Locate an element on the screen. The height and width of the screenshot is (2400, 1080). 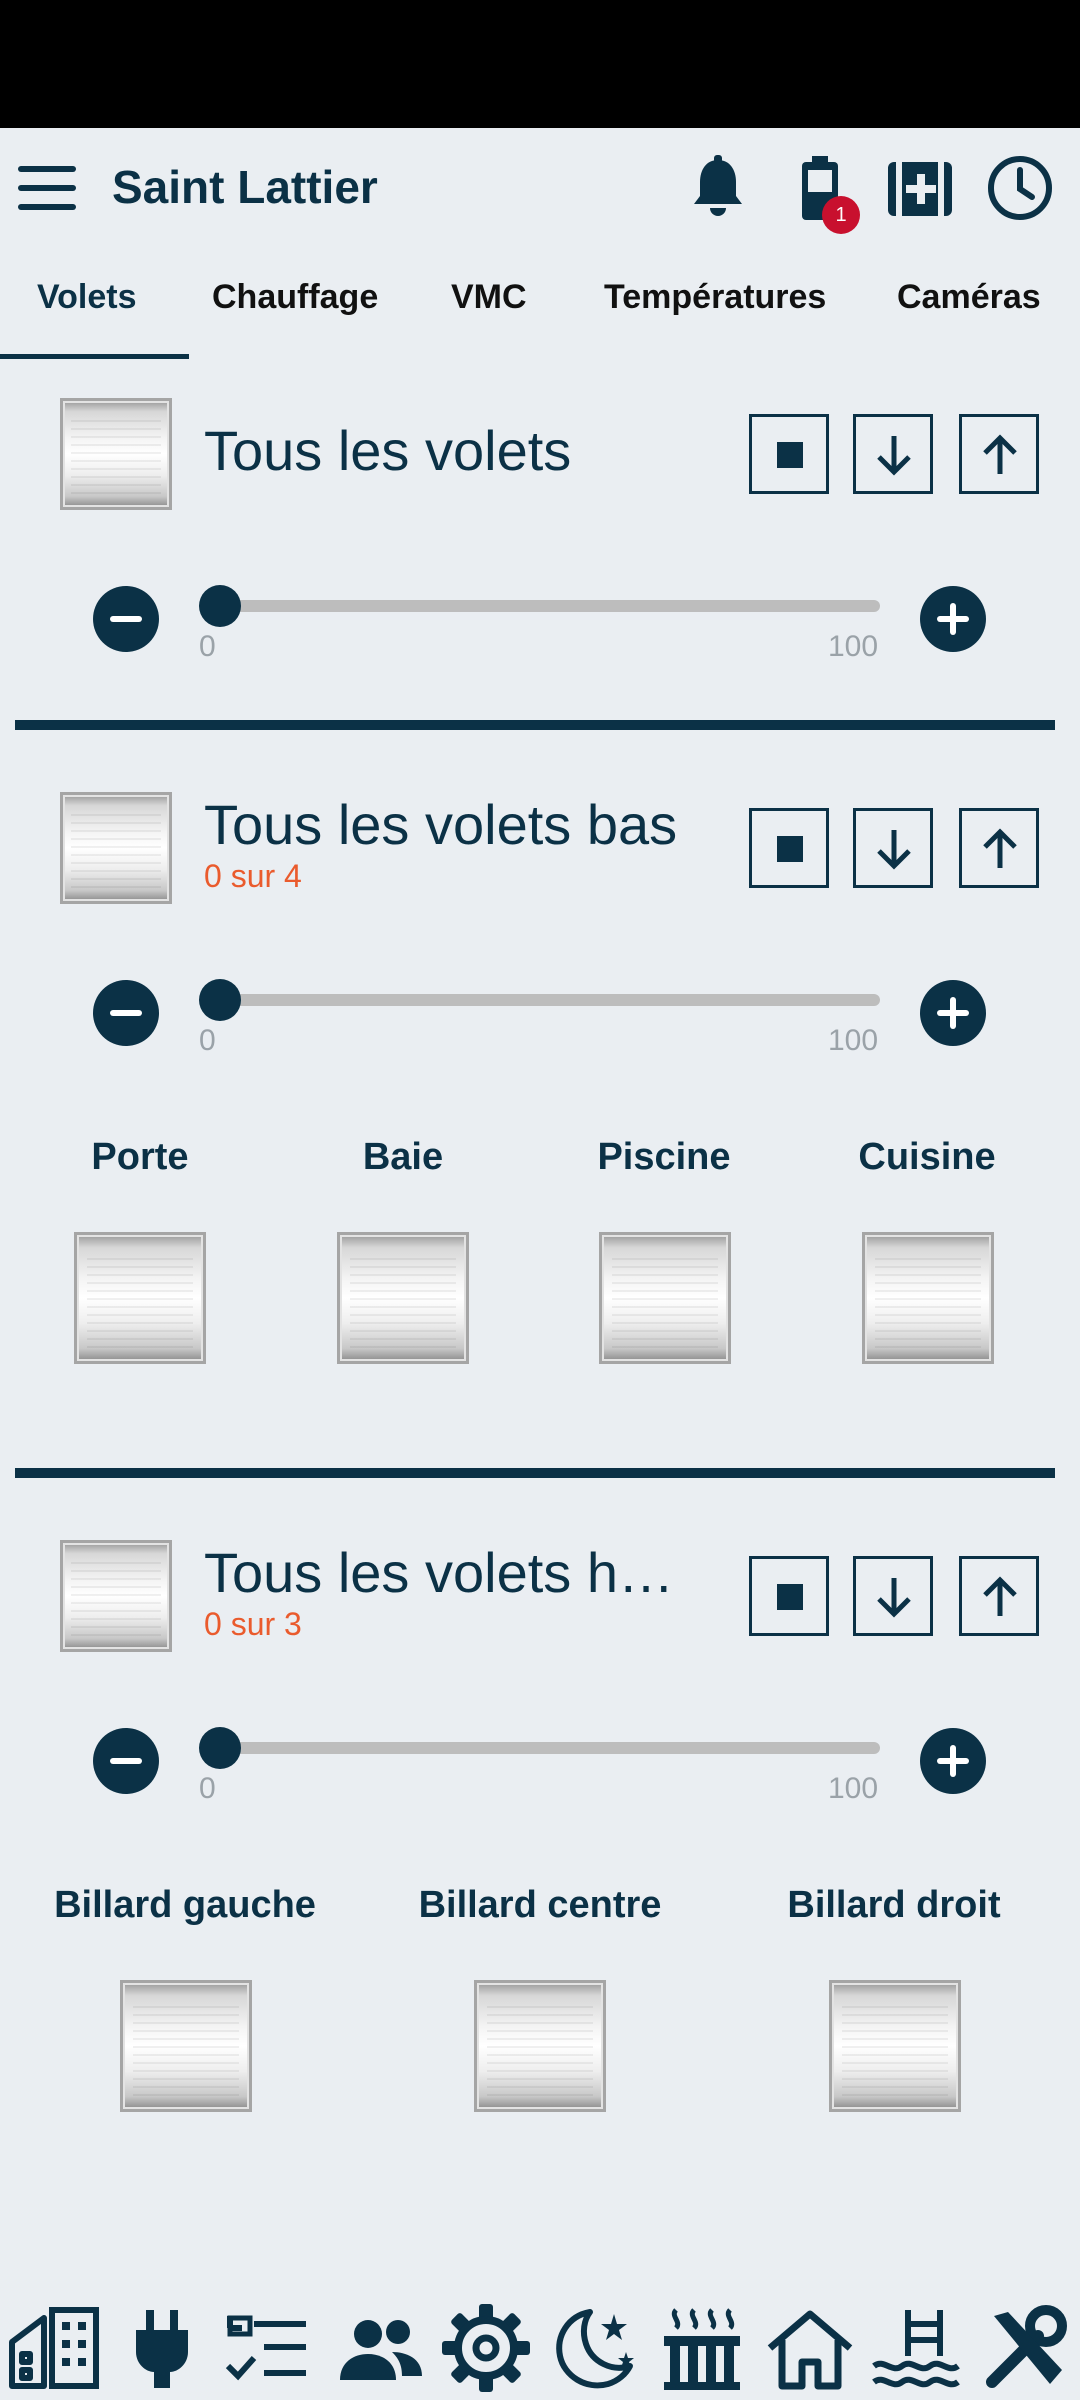
building-icon is located at coordinates (54, 2348).